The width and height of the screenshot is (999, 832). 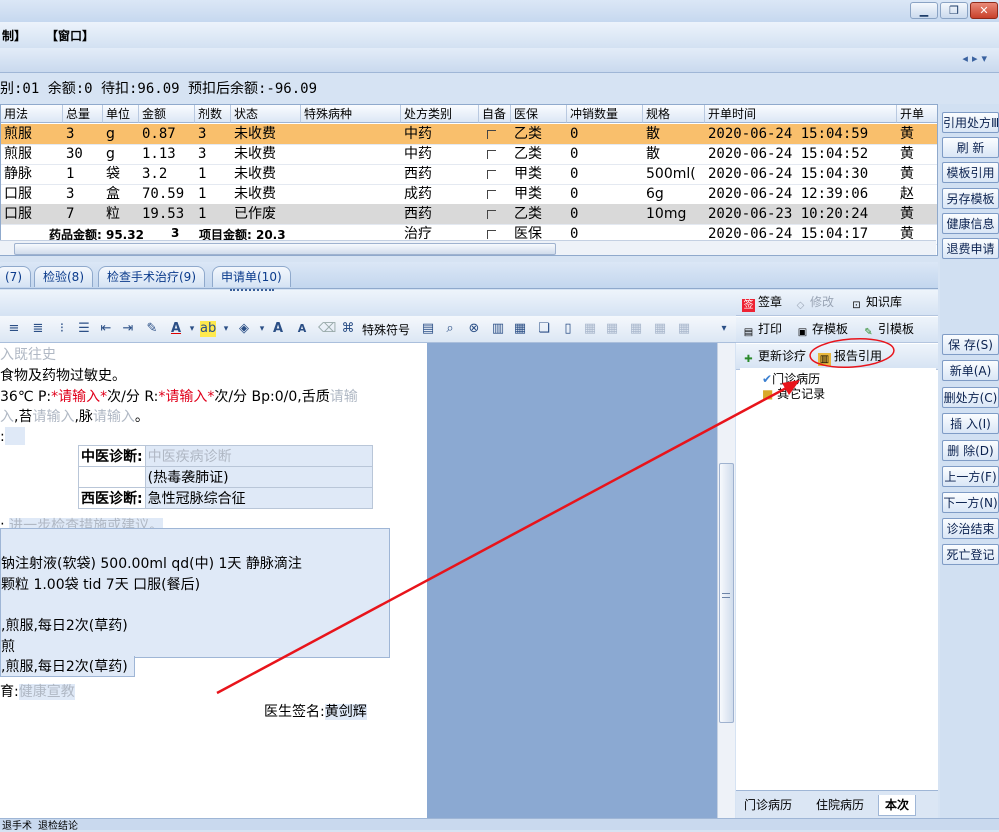 What do you see at coordinates (852, 353) in the screenshot?
I see `highlight-ellipse` at bounding box center [852, 353].